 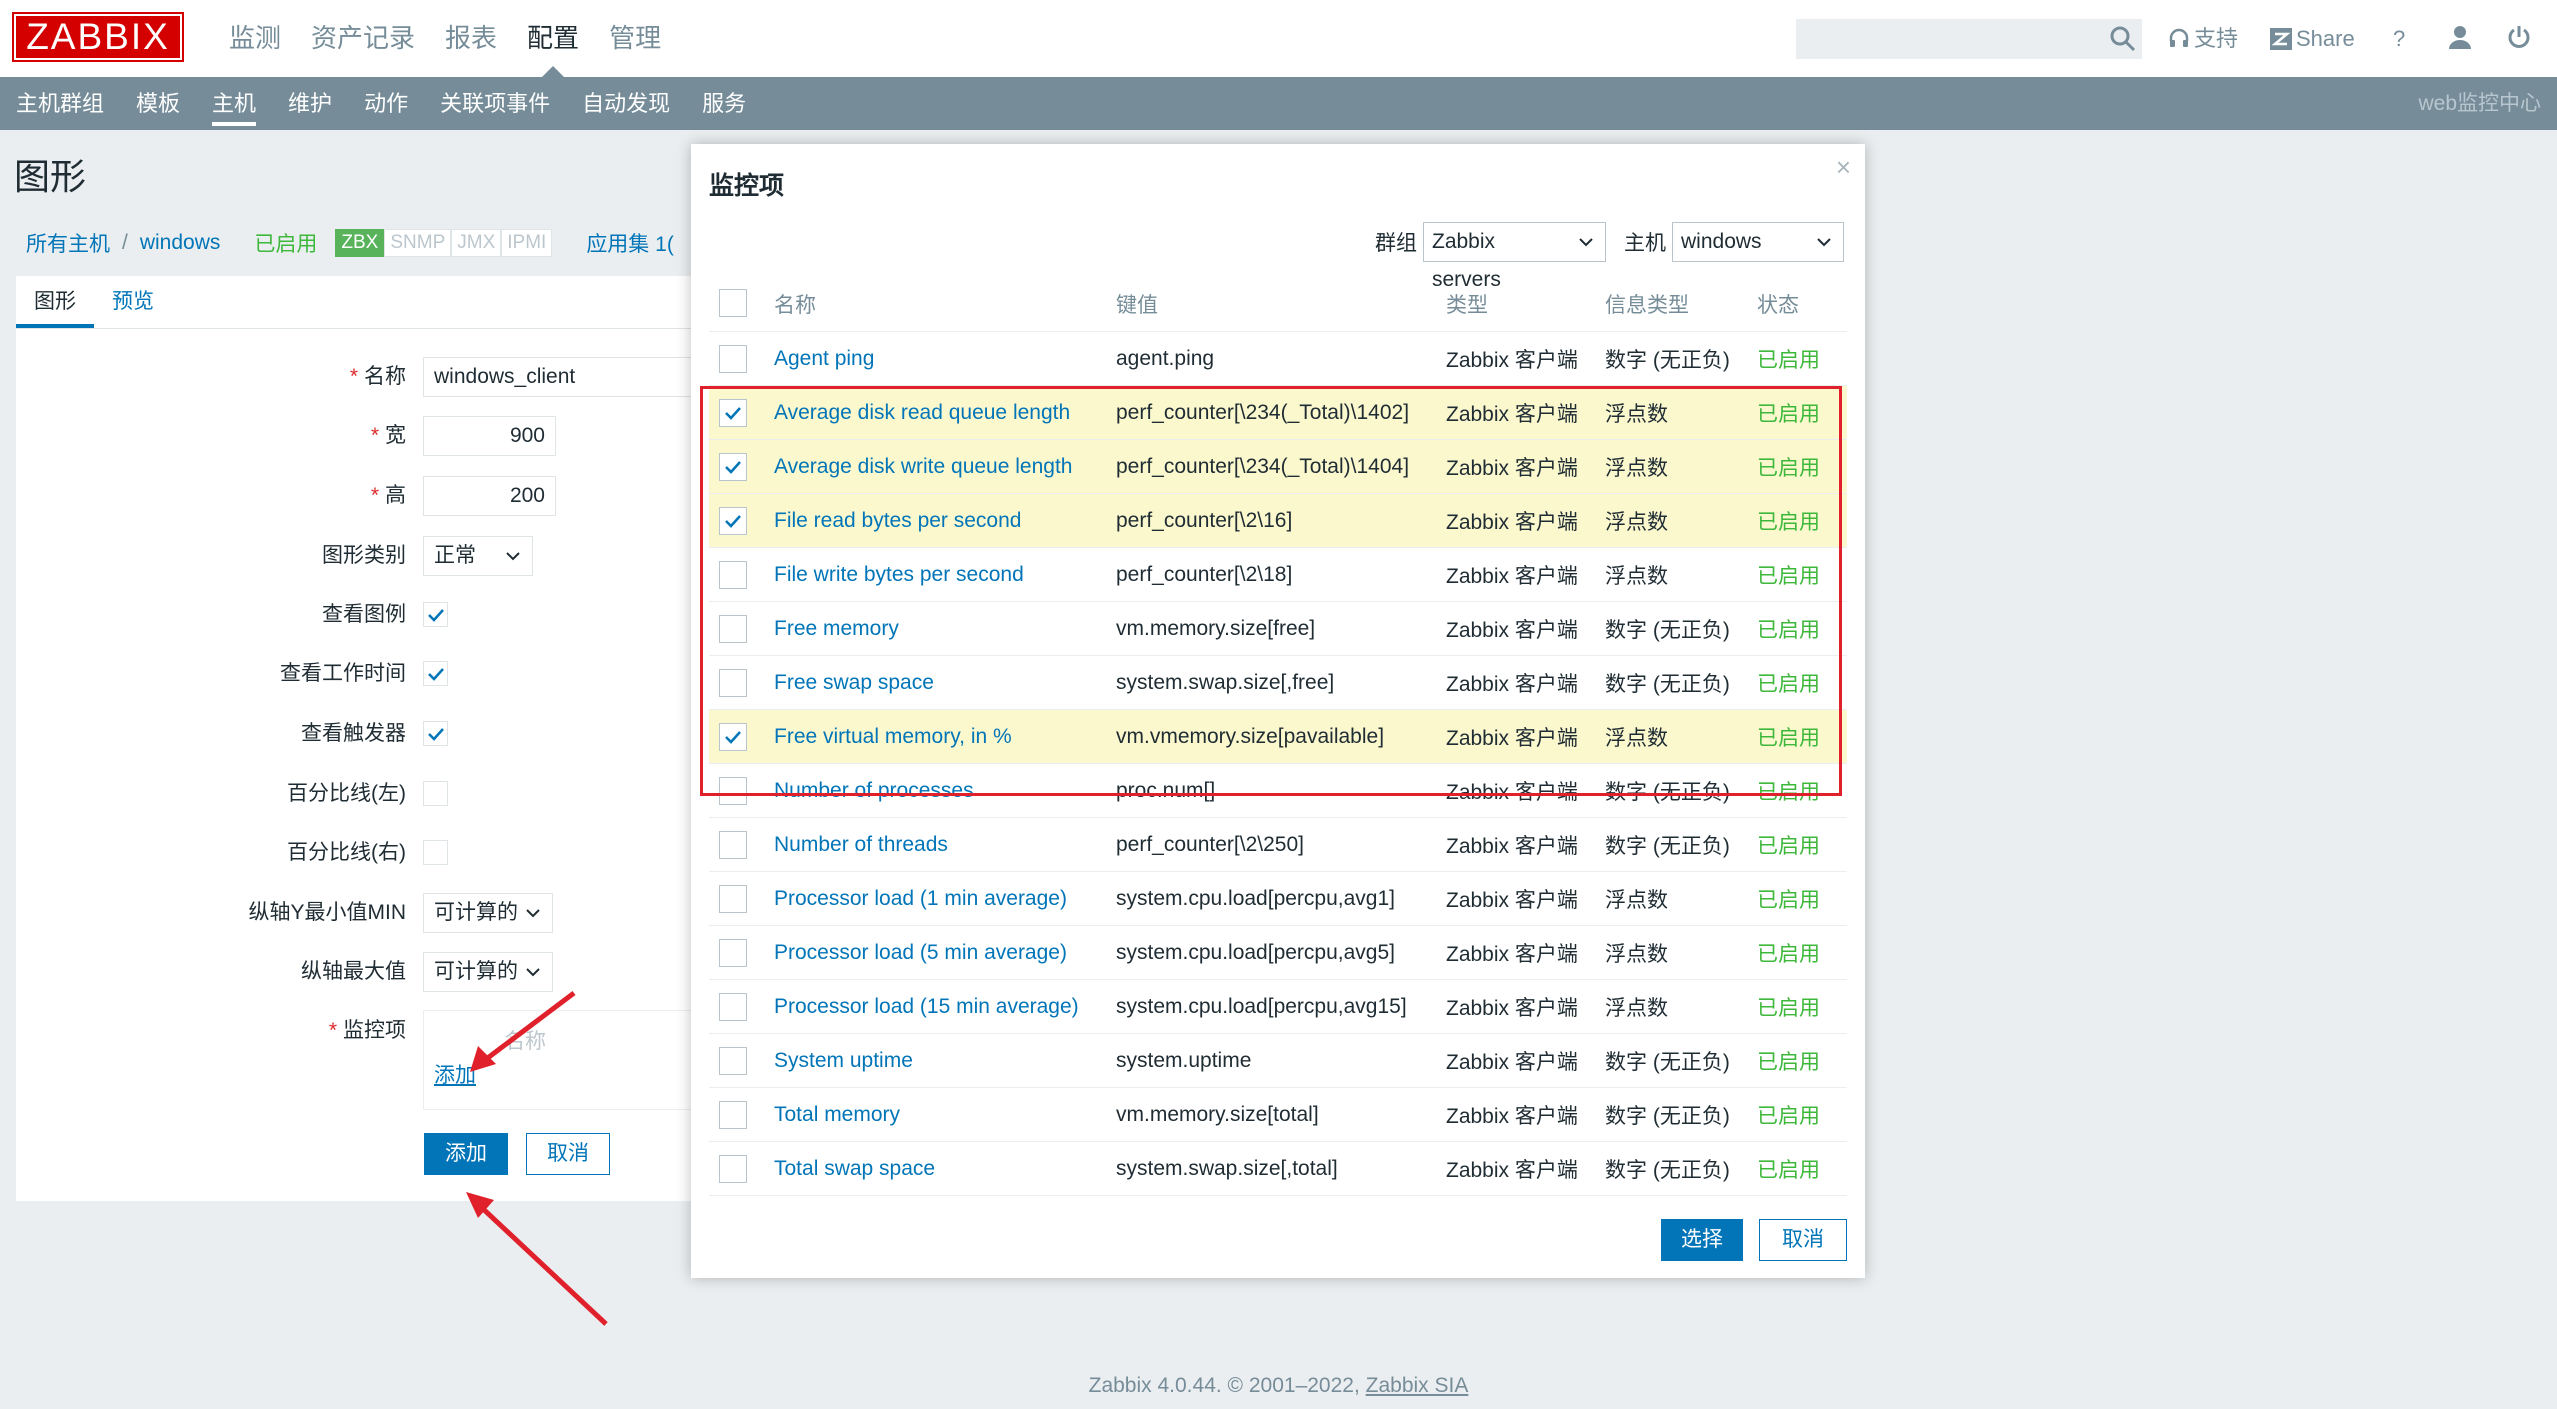 What do you see at coordinates (1586, 242) in the screenshot?
I see `chevron-down-icon` at bounding box center [1586, 242].